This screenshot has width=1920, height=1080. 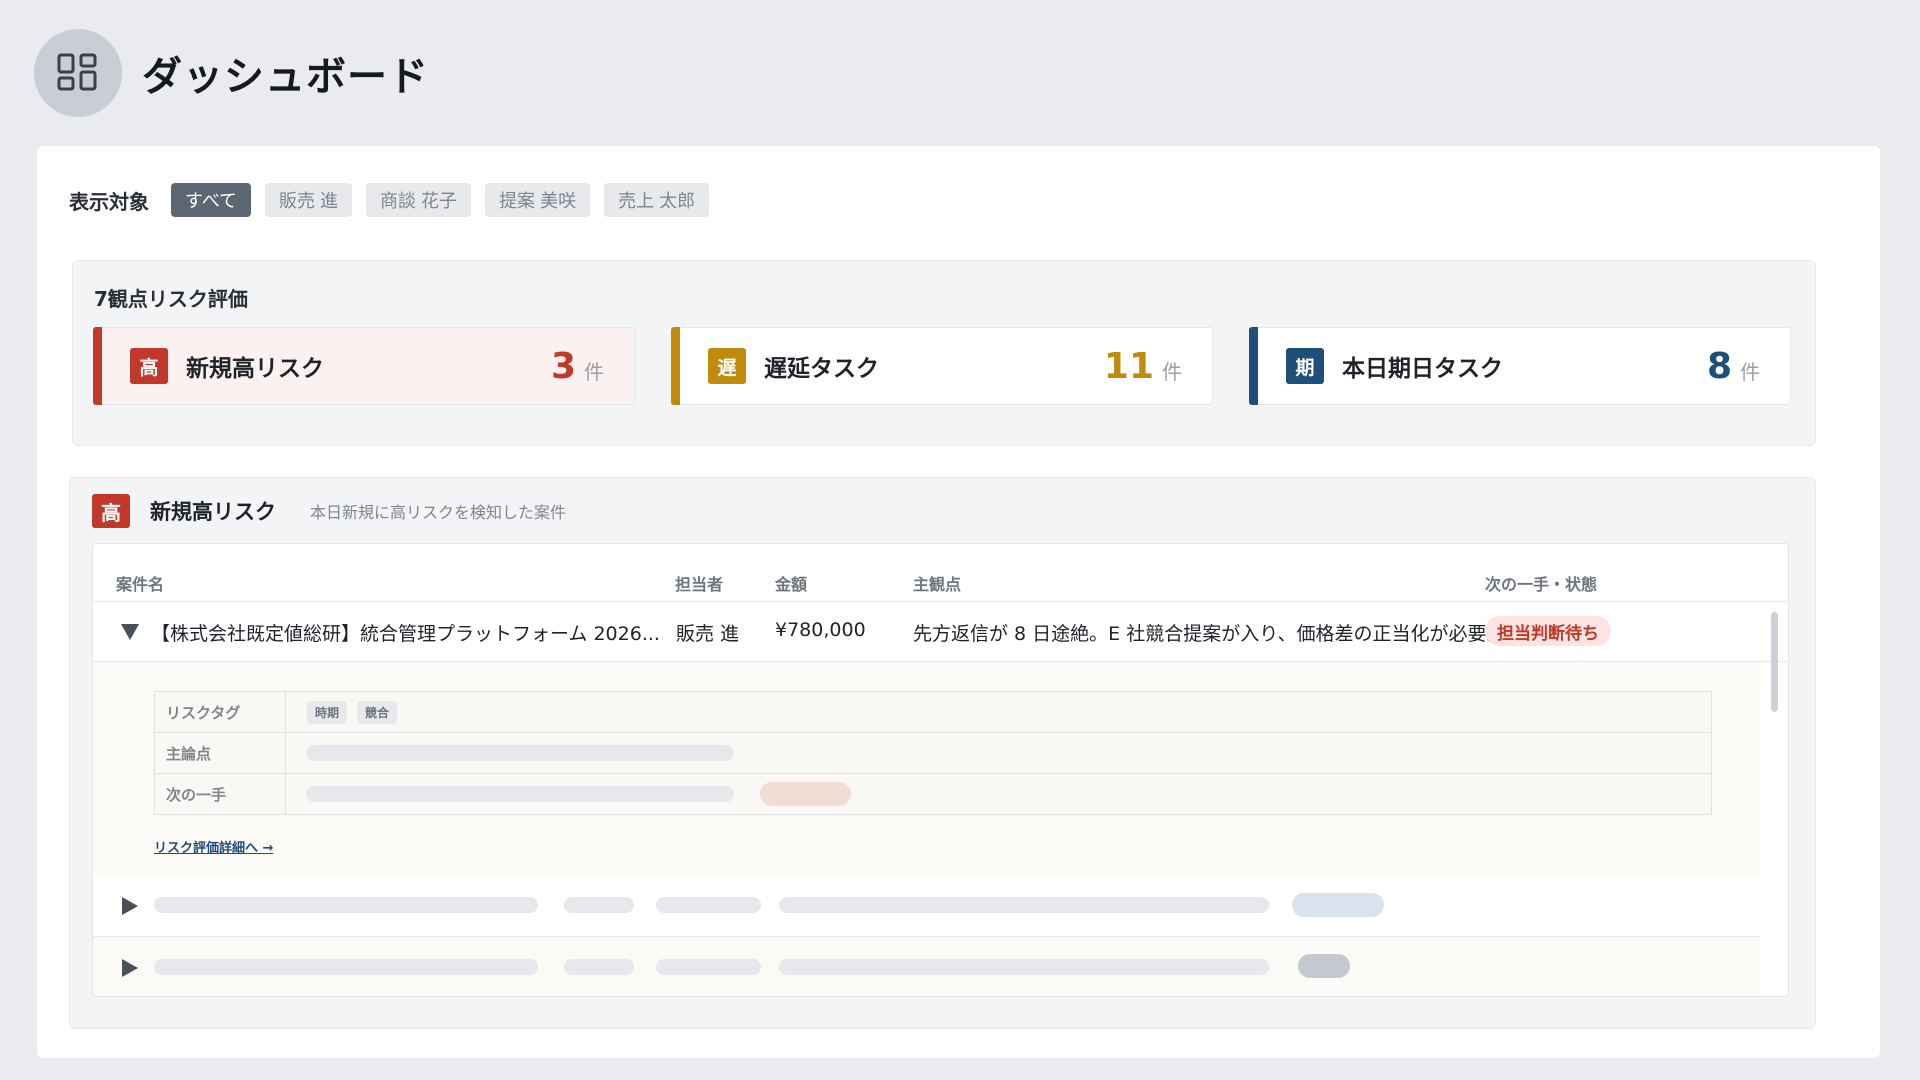 What do you see at coordinates (171, 299) in the screenshot?
I see `risk-section-title: 7観点リスク評価` at bounding box center [171, 299].